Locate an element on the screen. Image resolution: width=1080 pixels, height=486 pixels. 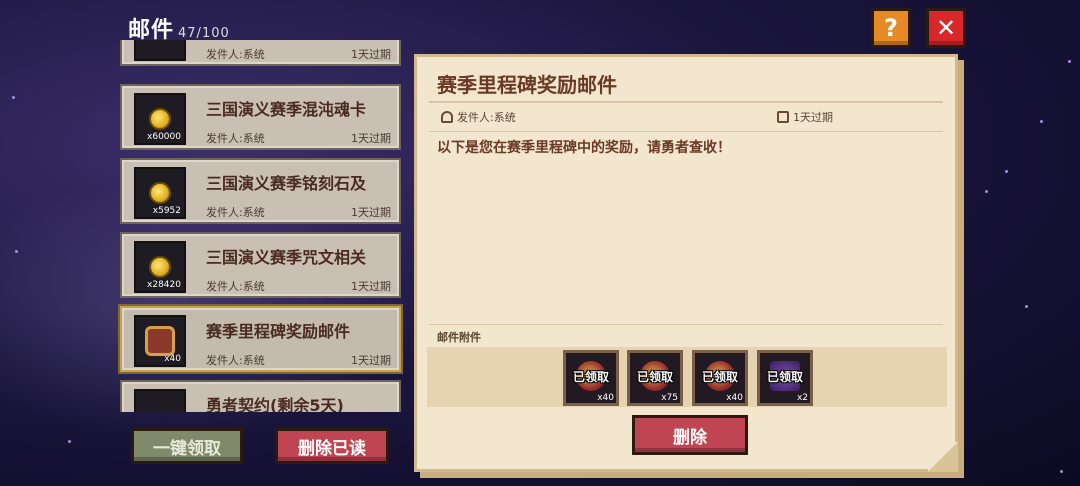
mail-item-qty: x28420 is located at coordinates (164, 285).